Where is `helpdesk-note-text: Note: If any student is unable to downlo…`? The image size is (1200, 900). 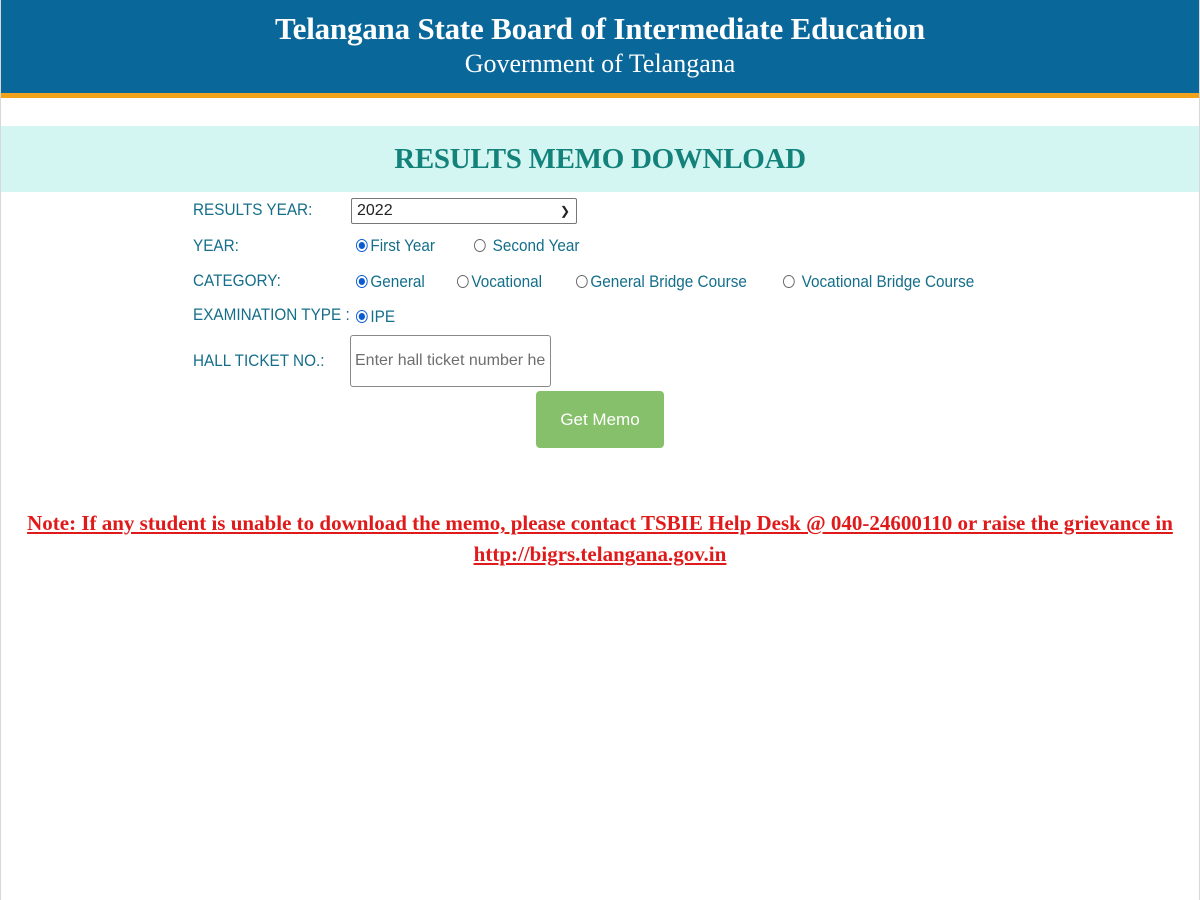 helpdesk-note-text: Note: If any student is unable to downlo… is located at coordinates (600, 523).